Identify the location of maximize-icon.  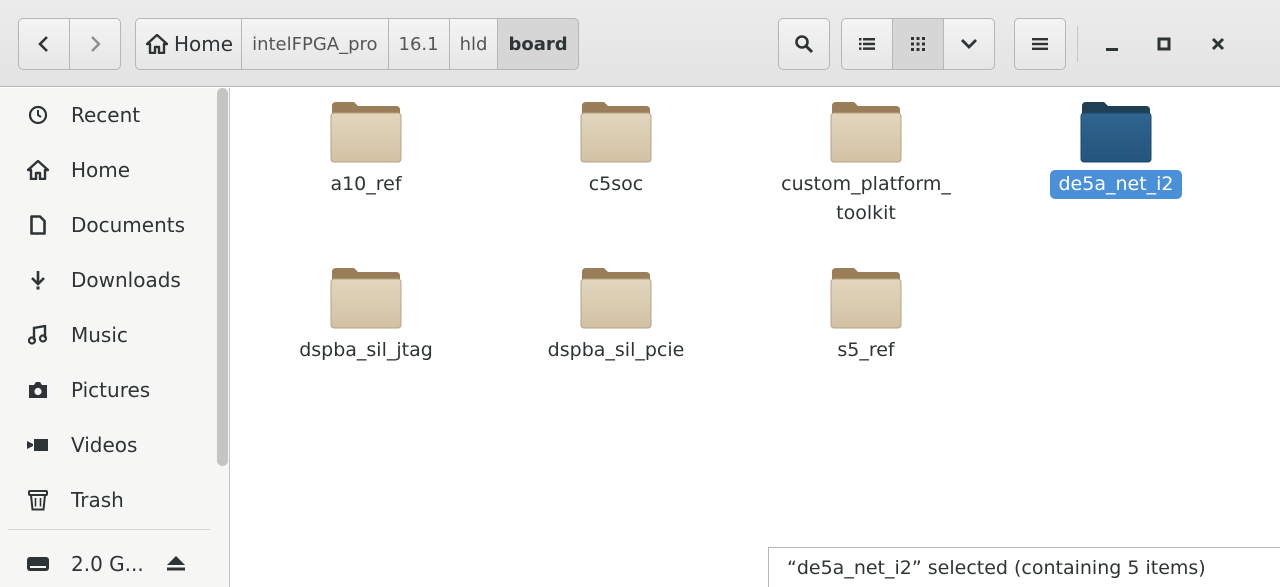
(1164, 44).